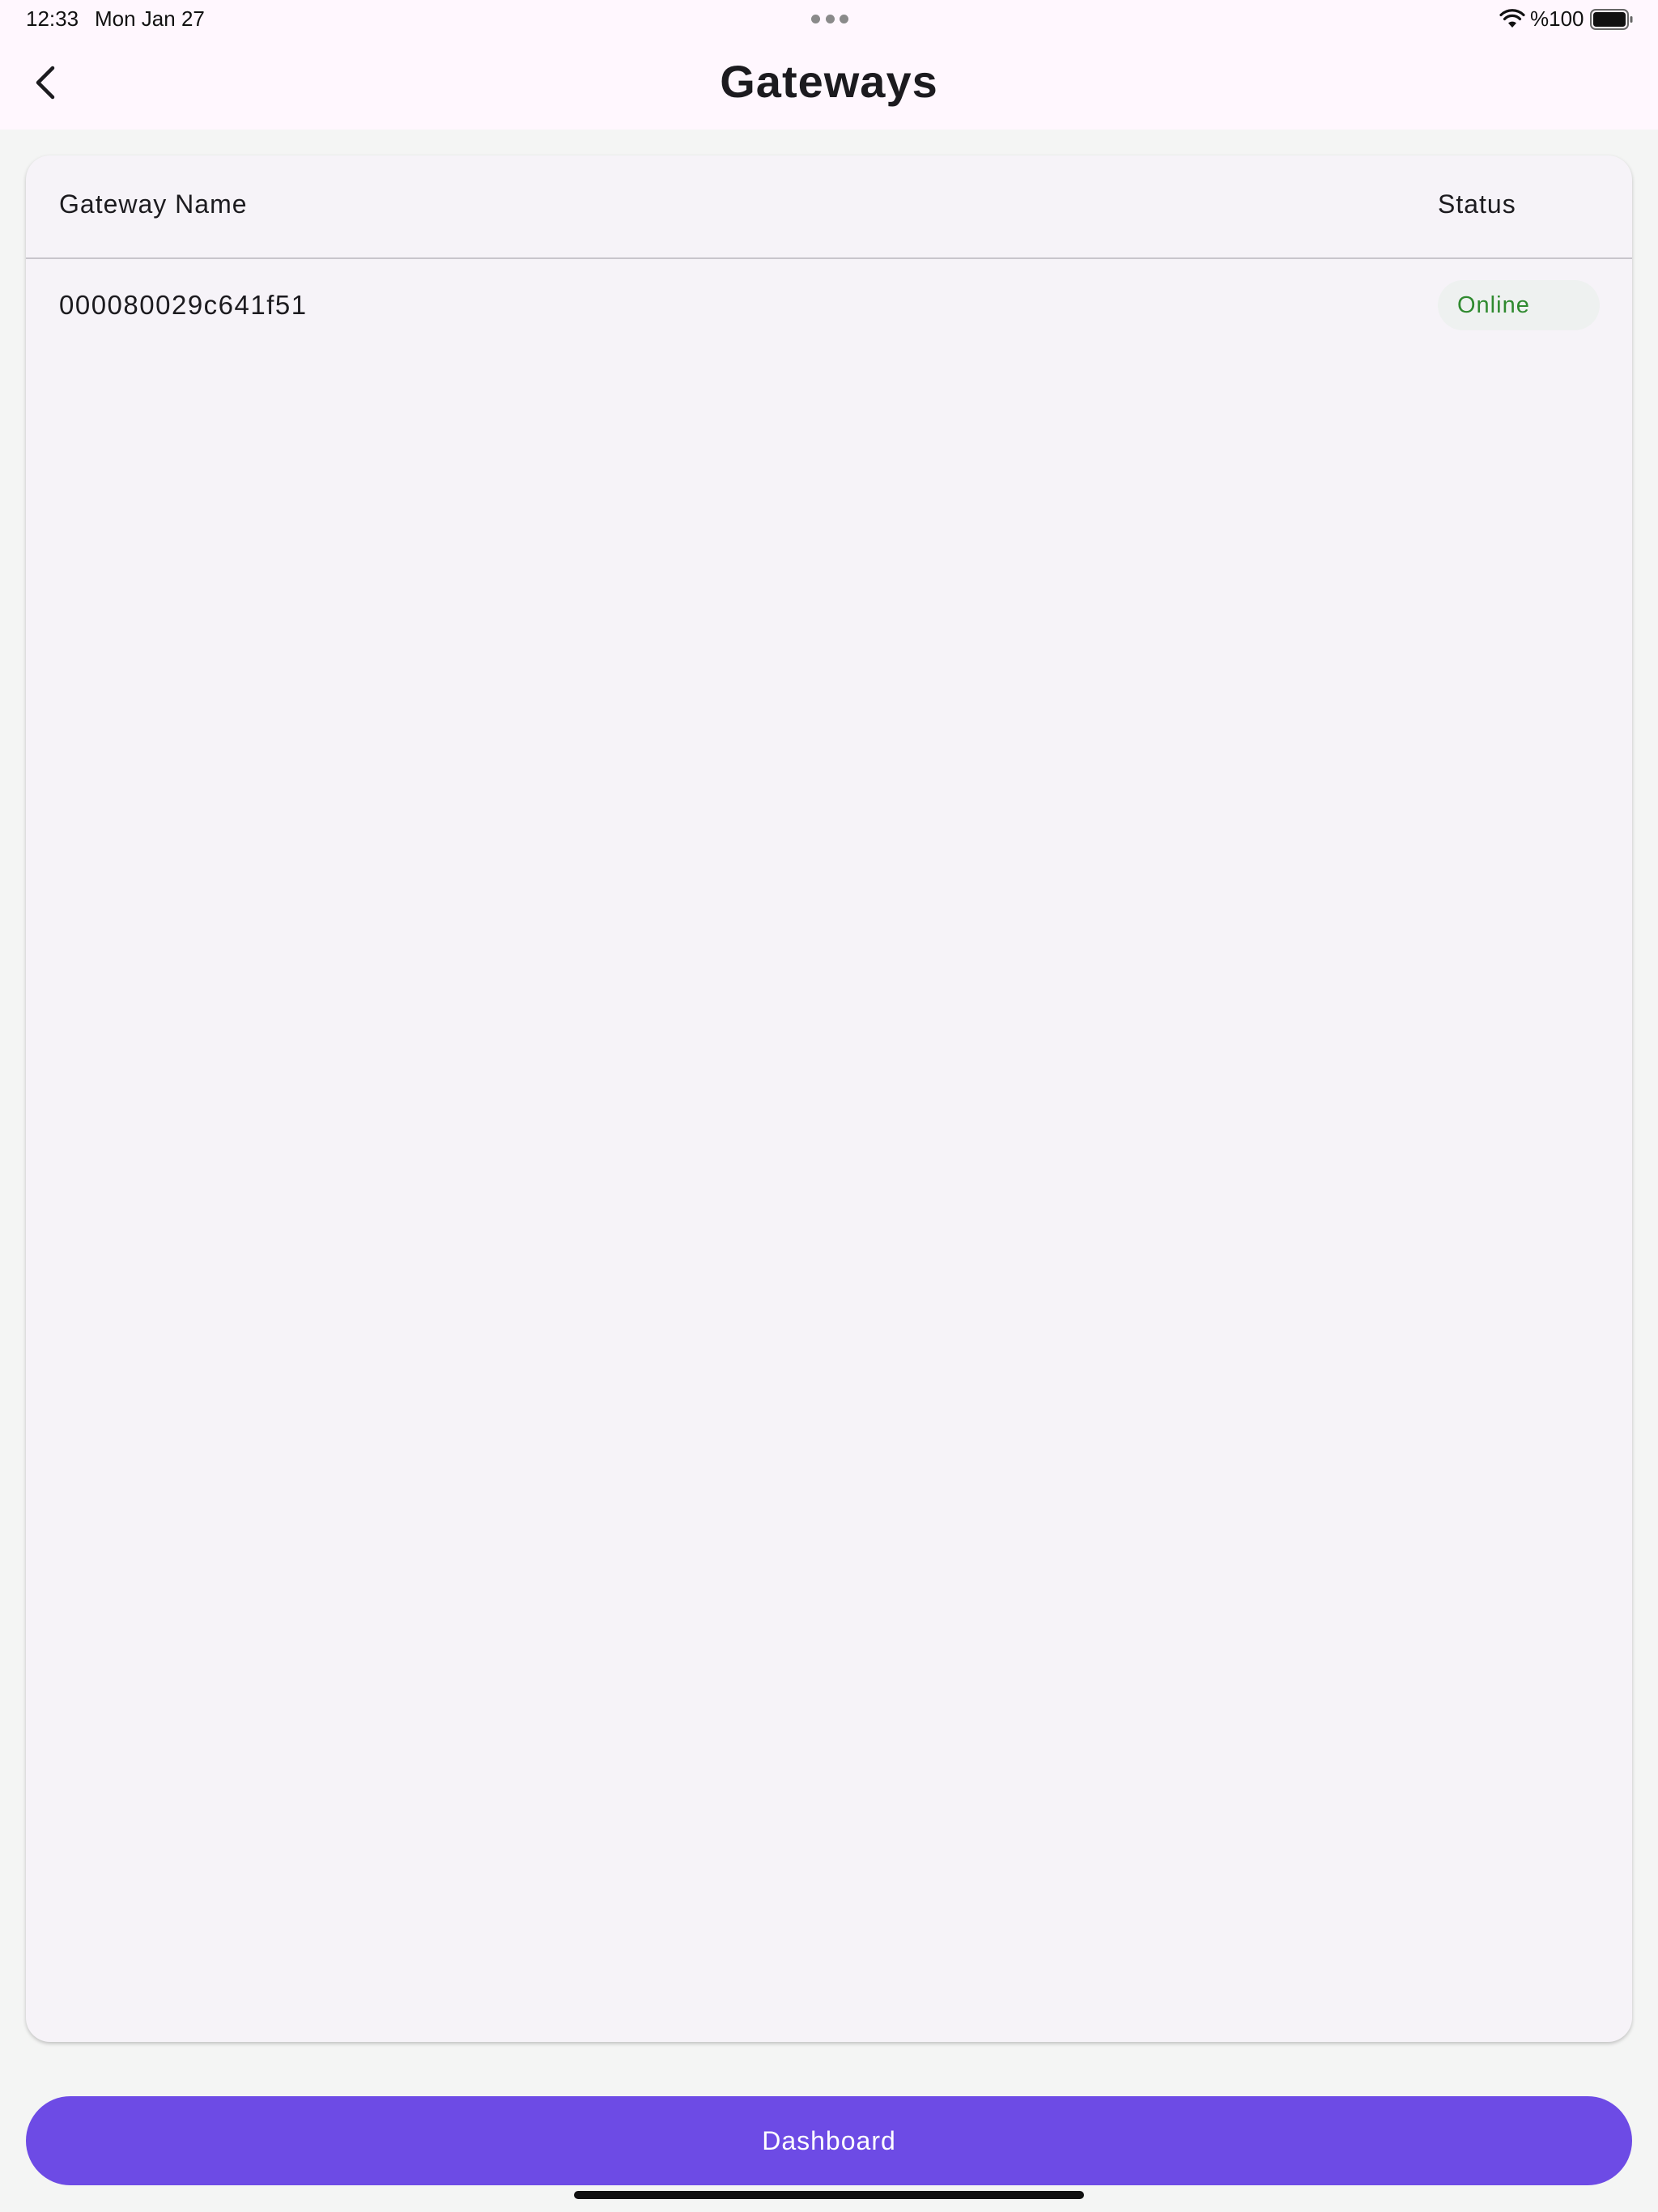 This screenshot has height=2212, width=1658. Describe the element at coordinates (150, 19) in the screenshot. I see `status-date: Mon Jan 27` at that location.